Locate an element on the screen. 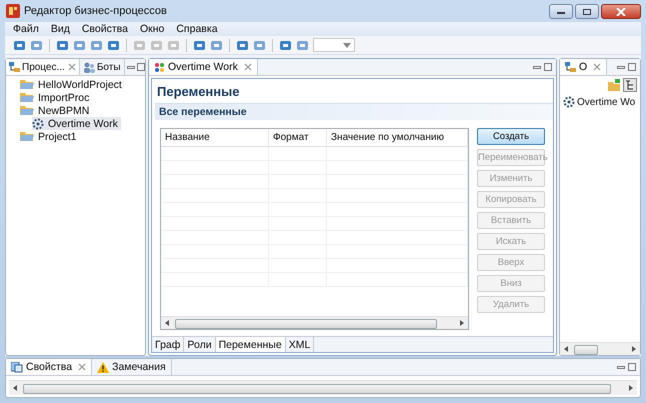 This screenshot has width=646, height=403. tree-item: NewBPMN is located at coordinates (56, 110).